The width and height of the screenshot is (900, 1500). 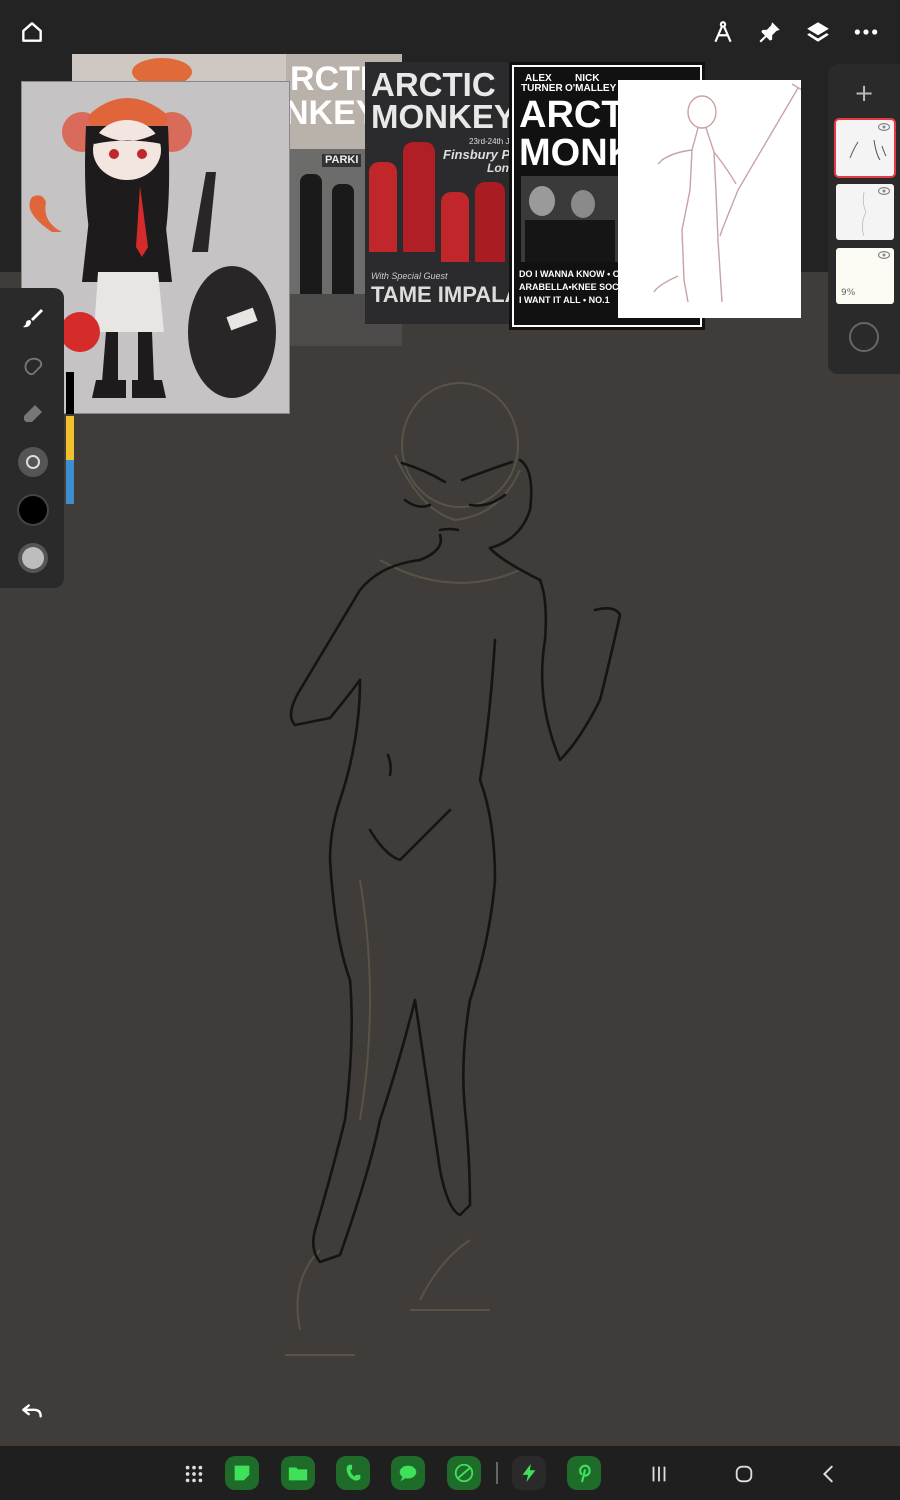 I want to click on poster-2-venue: Finsbury P, so click(x=477, y=154).